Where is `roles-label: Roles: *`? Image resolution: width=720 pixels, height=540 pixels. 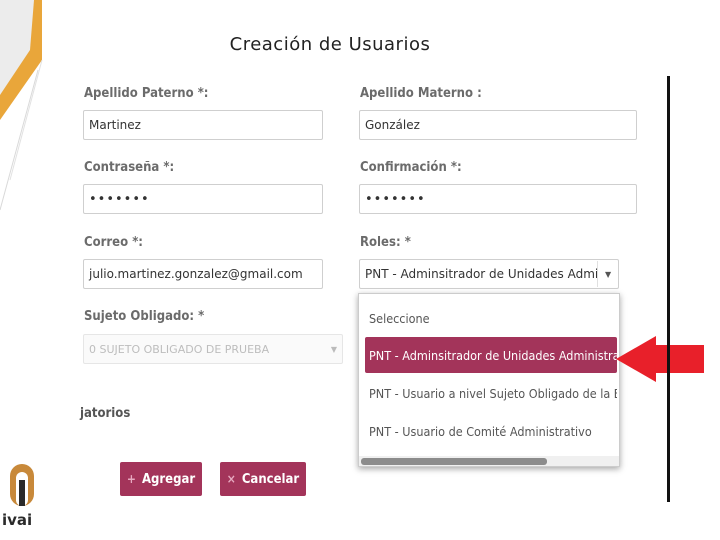 roles-label: Roles: * is located at coordinates (385, 242).